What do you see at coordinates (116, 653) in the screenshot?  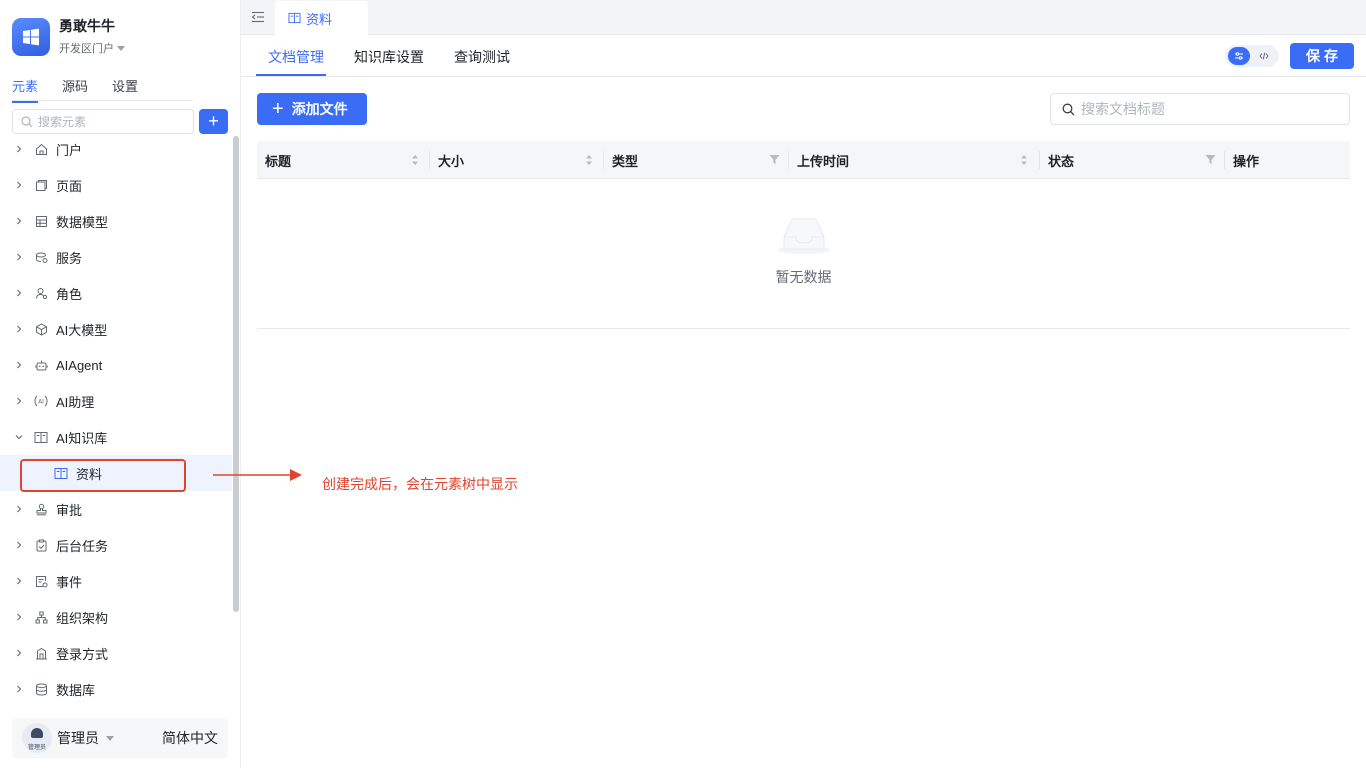 I see `tree-item-login-method: 登录方式` at bounding box center [116, 653].